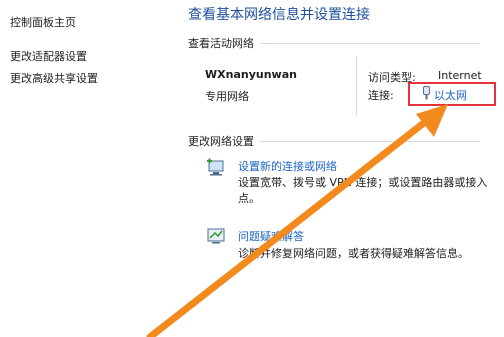 The image size is (504, 337). I want to click on change-adapter-settings-link: 更改适配器设置, so click(48, 56).